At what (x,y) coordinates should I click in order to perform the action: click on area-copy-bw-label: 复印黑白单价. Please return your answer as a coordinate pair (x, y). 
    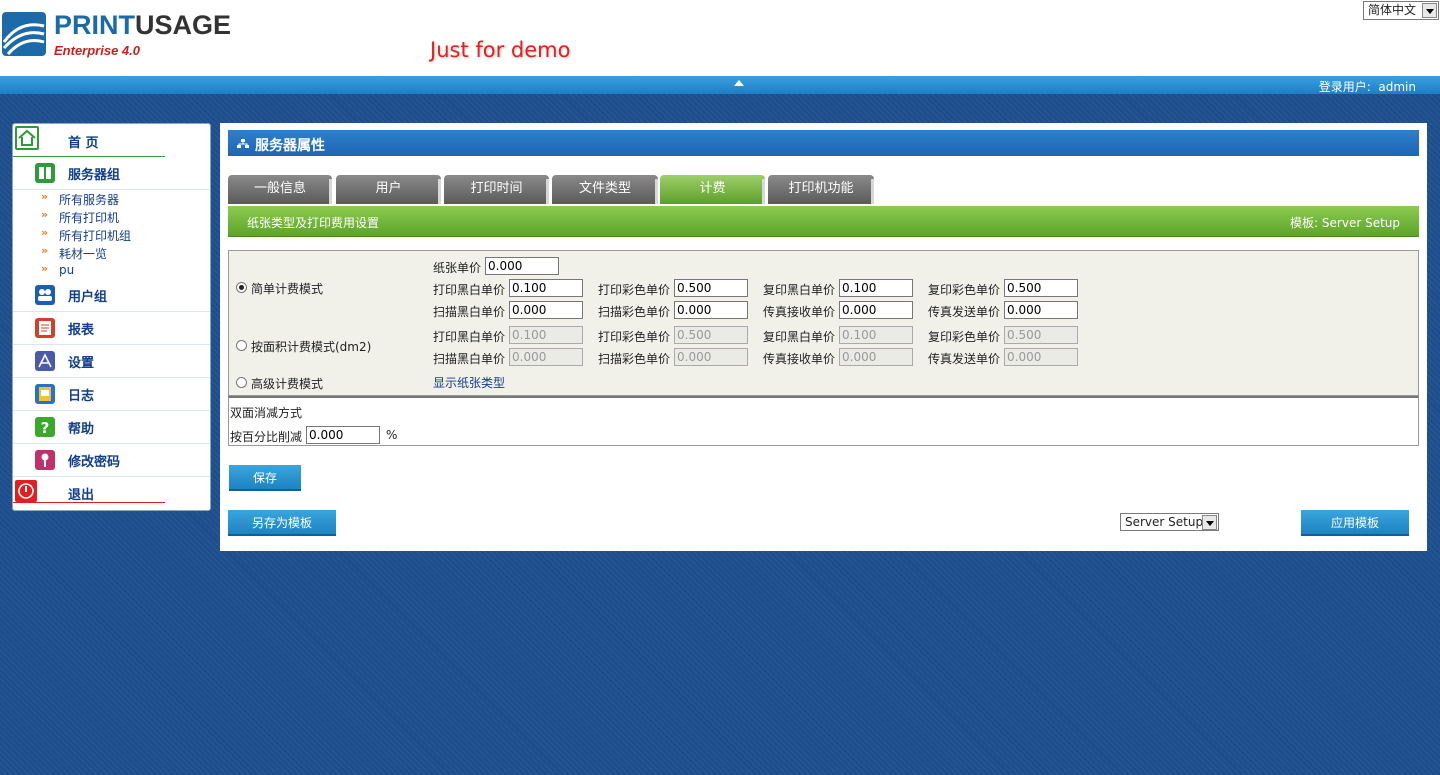
    Looking at the image, I should click on (799, 337).